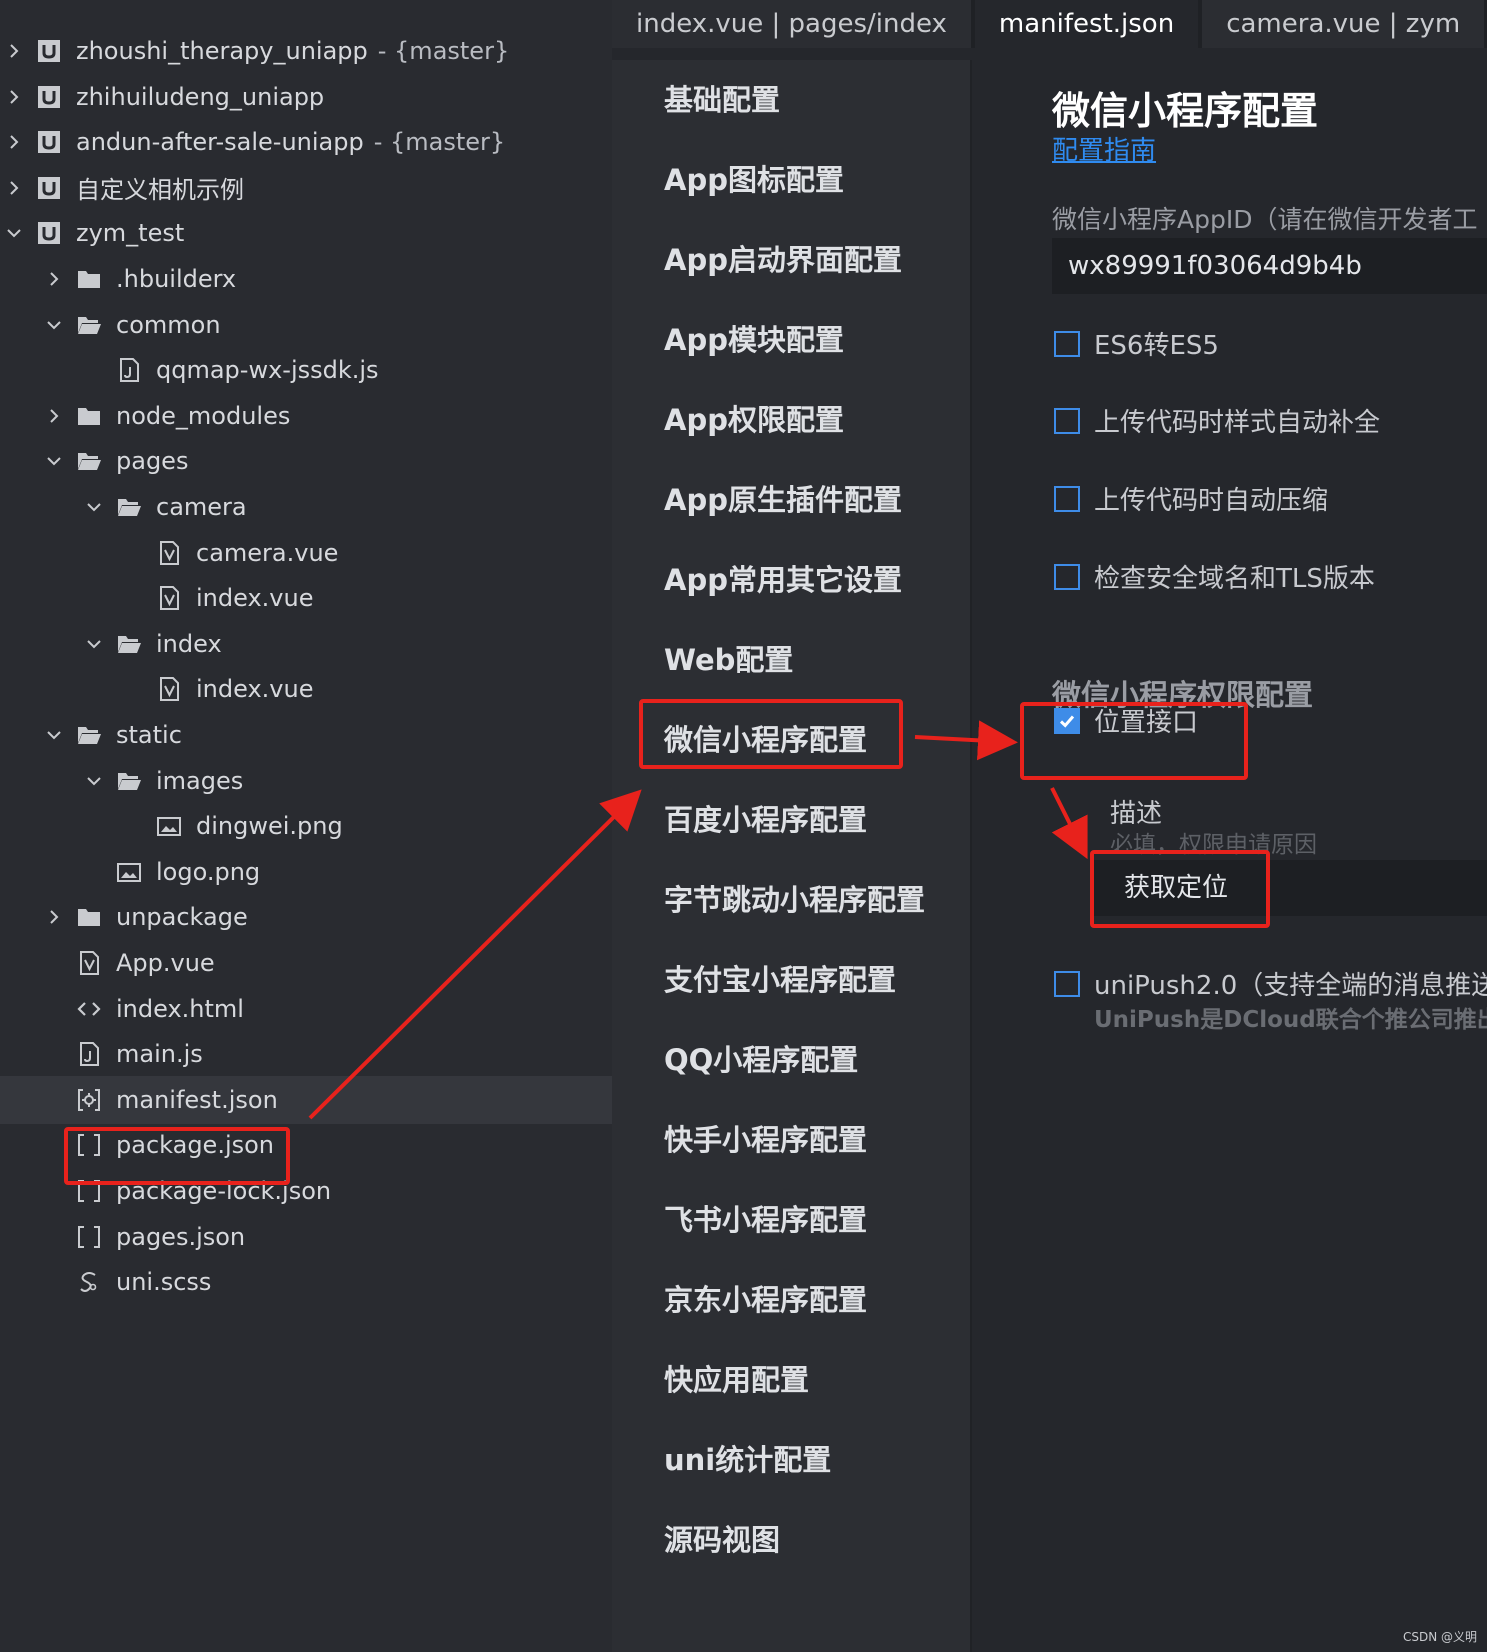  What do you see at coordinates (89, 963) in the screenshot?
I see `vue-file-icon` at bounding box center [89, 963].